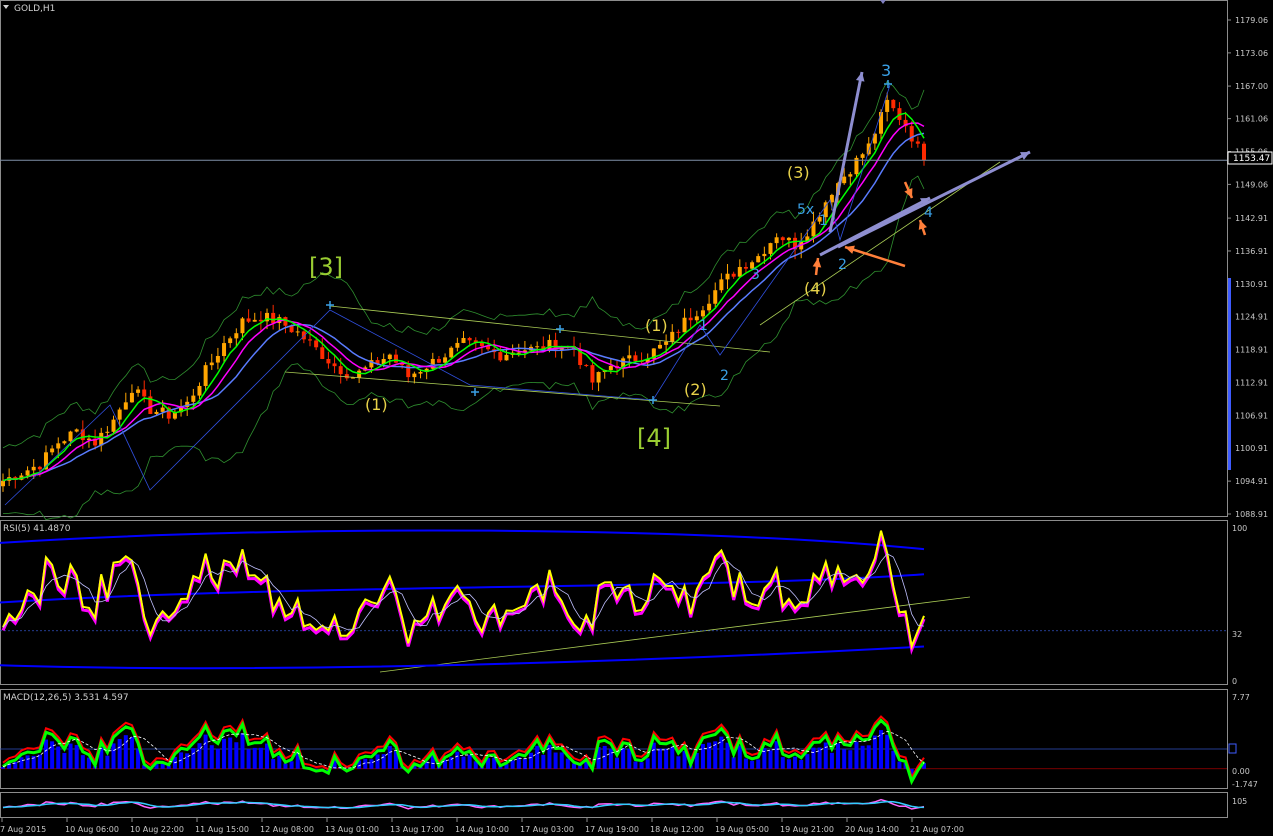 The width and height of the screenshot is (1273, 836). I want to click on rsi-scale-32: 32, so click(1237, 634).